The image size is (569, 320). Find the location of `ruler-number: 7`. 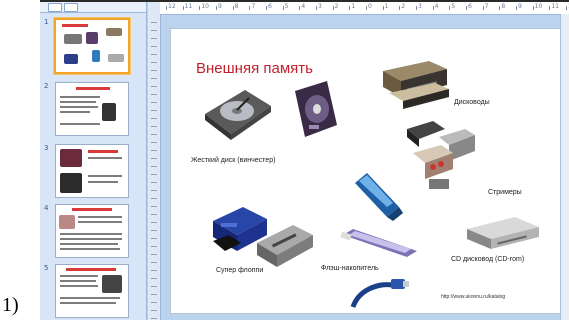

ruler-number: 7 is located at coordinates (253, 6).